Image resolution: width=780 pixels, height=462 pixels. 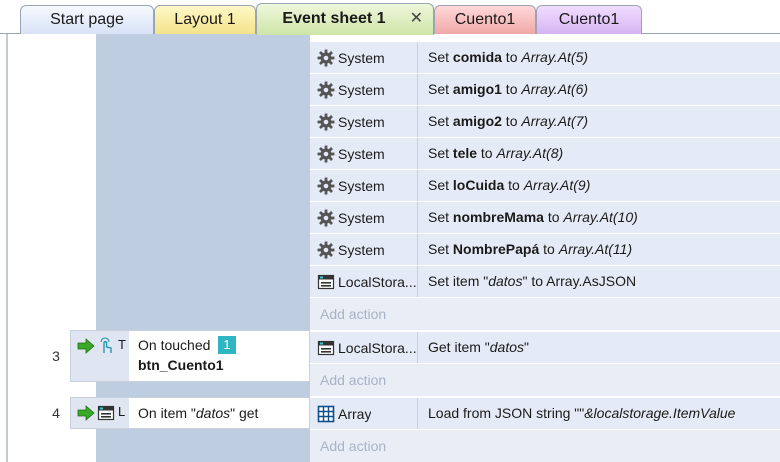 I want to click on green-arrow-icon, so click(x=86, y=413).